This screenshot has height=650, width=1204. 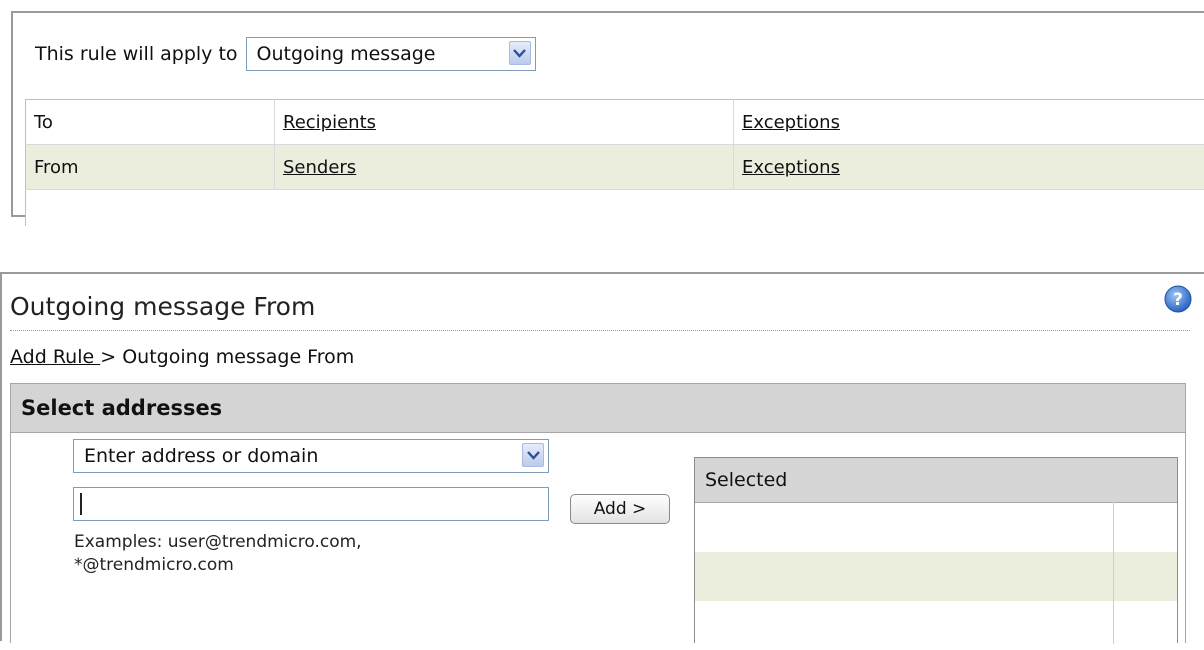 I want to click on breadcrumb-current: > Outgoing message From, so click(x=227, y=357).